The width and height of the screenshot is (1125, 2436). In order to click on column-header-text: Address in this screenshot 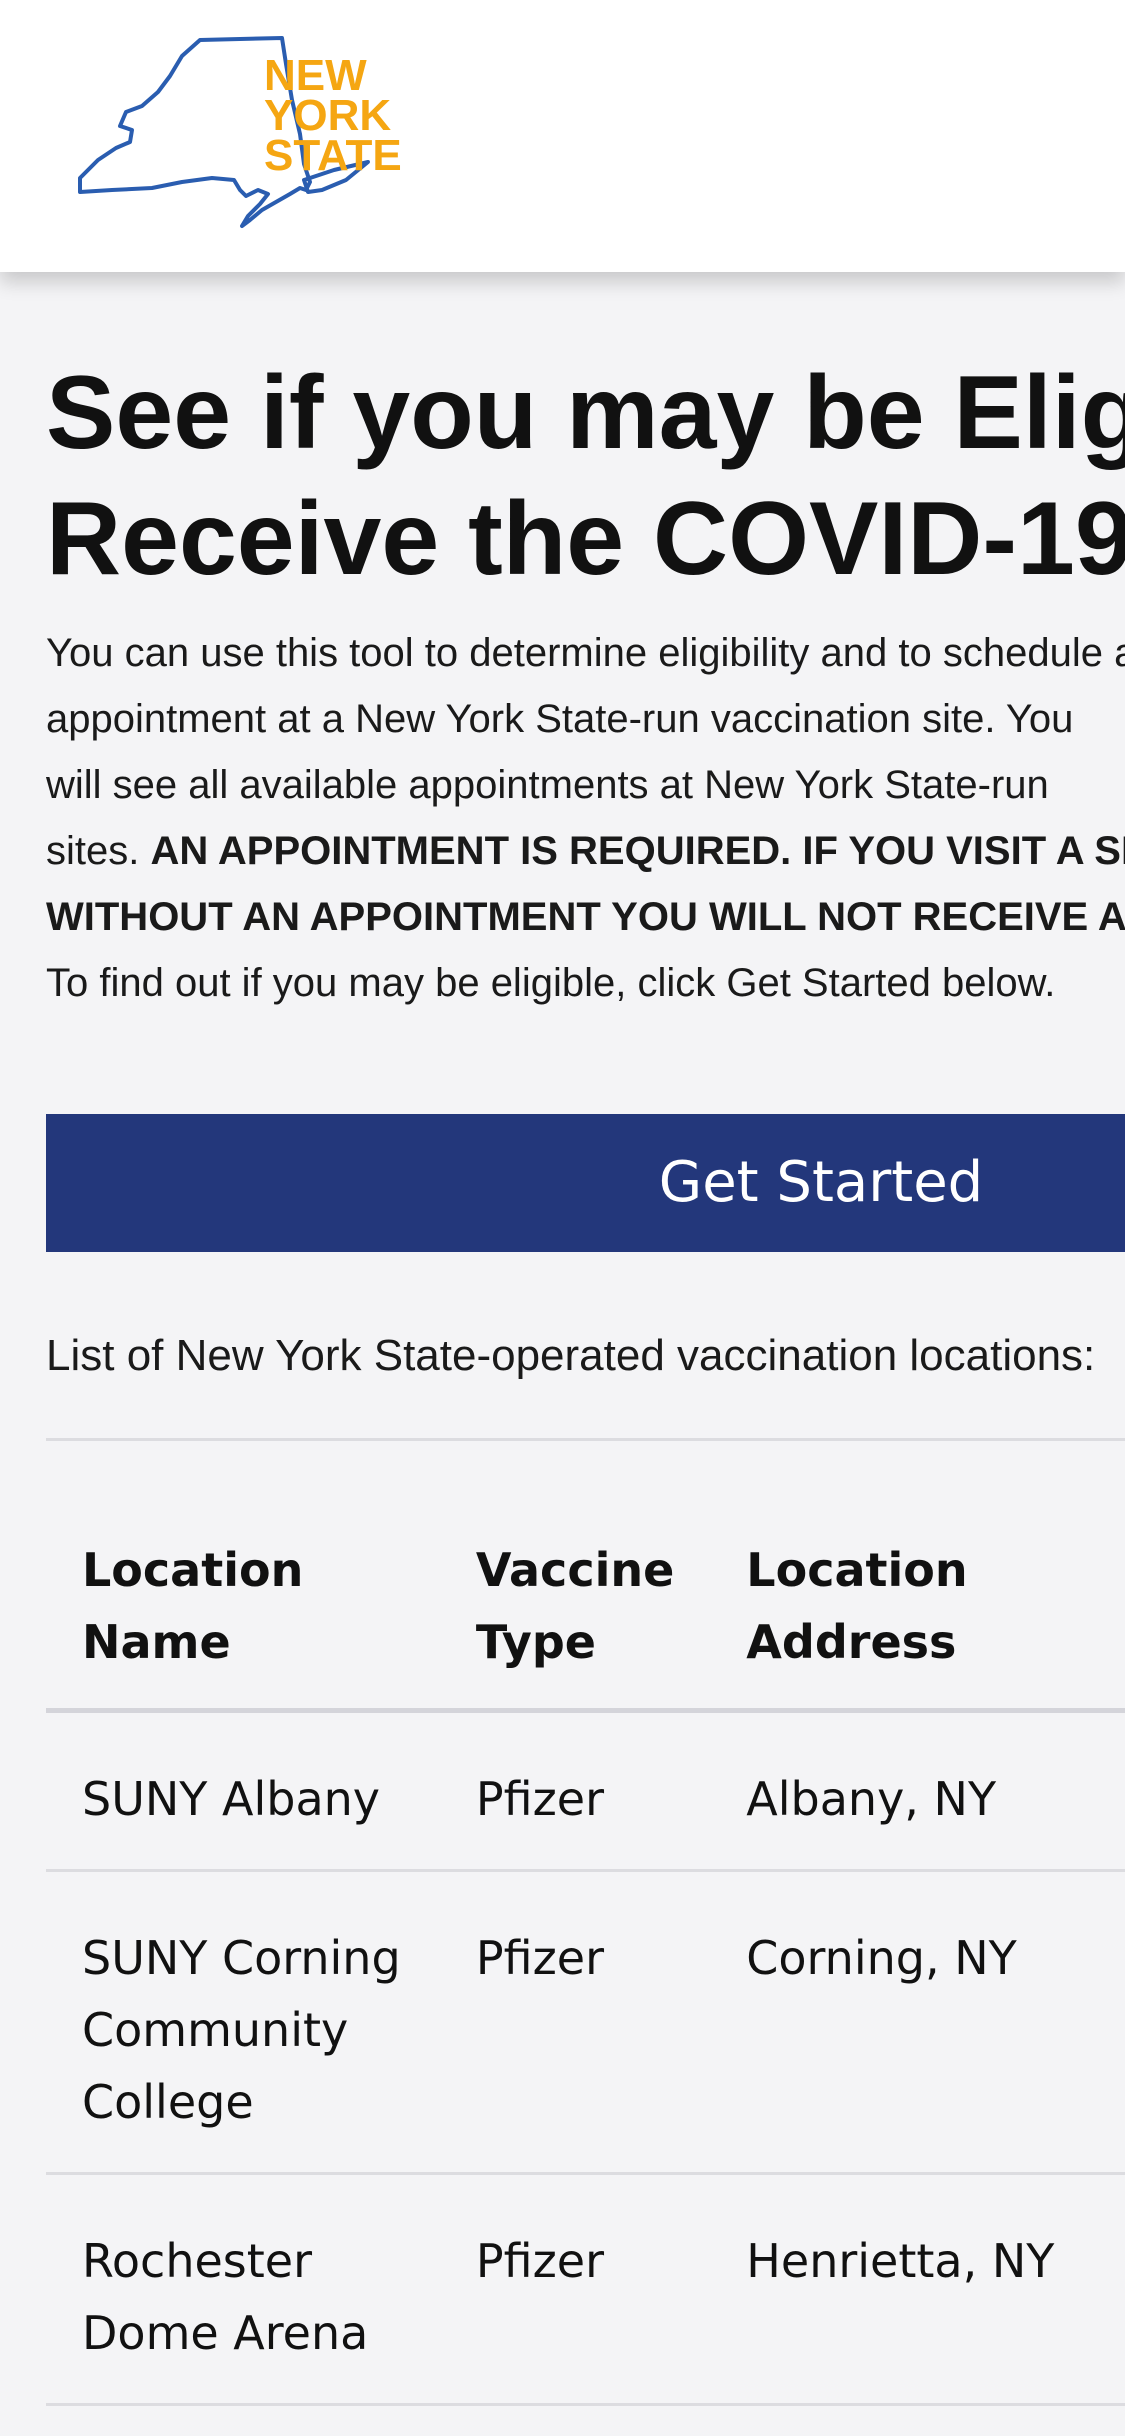, I will do `click(851, 1642)`.